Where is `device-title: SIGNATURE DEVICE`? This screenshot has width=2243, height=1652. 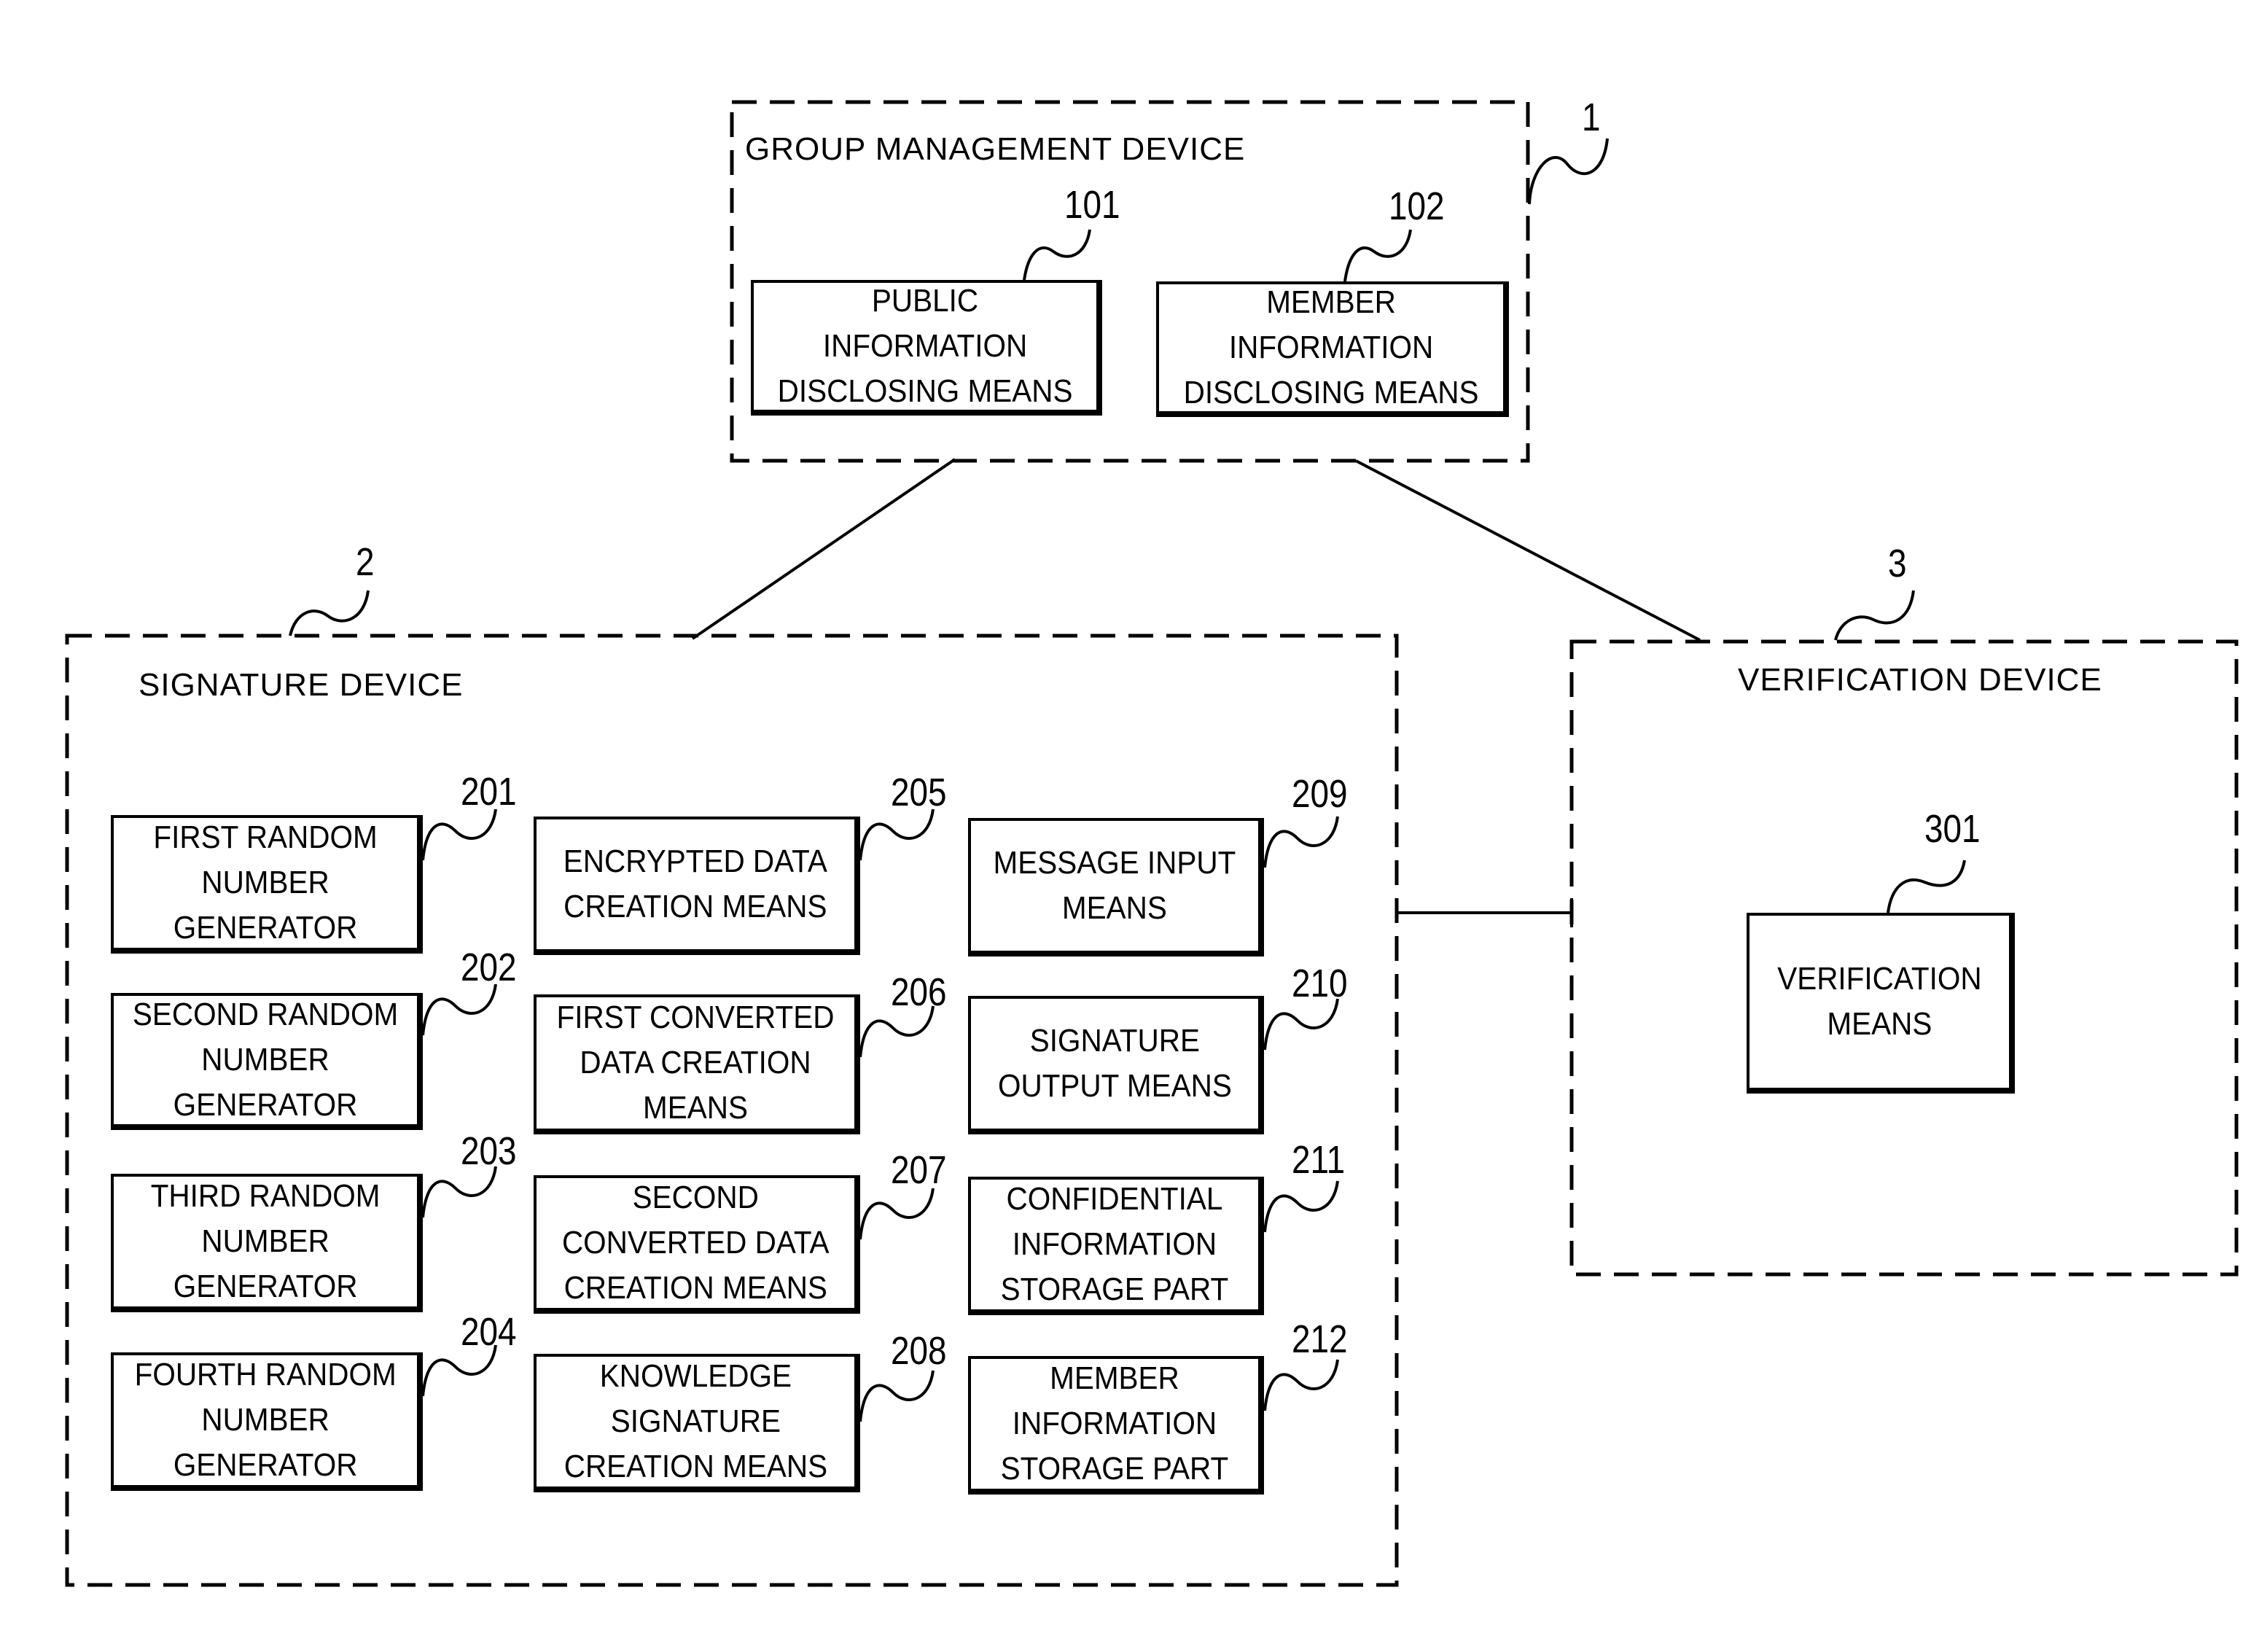 device-title: SIGNATURE DEVICE is located at coordinates (301, 685).